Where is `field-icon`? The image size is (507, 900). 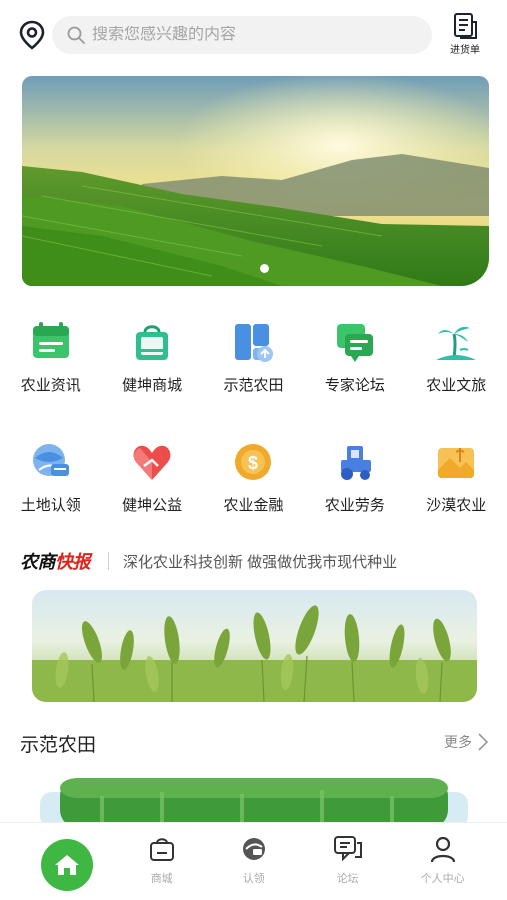 field-icon is located at coordinates (254, 343).